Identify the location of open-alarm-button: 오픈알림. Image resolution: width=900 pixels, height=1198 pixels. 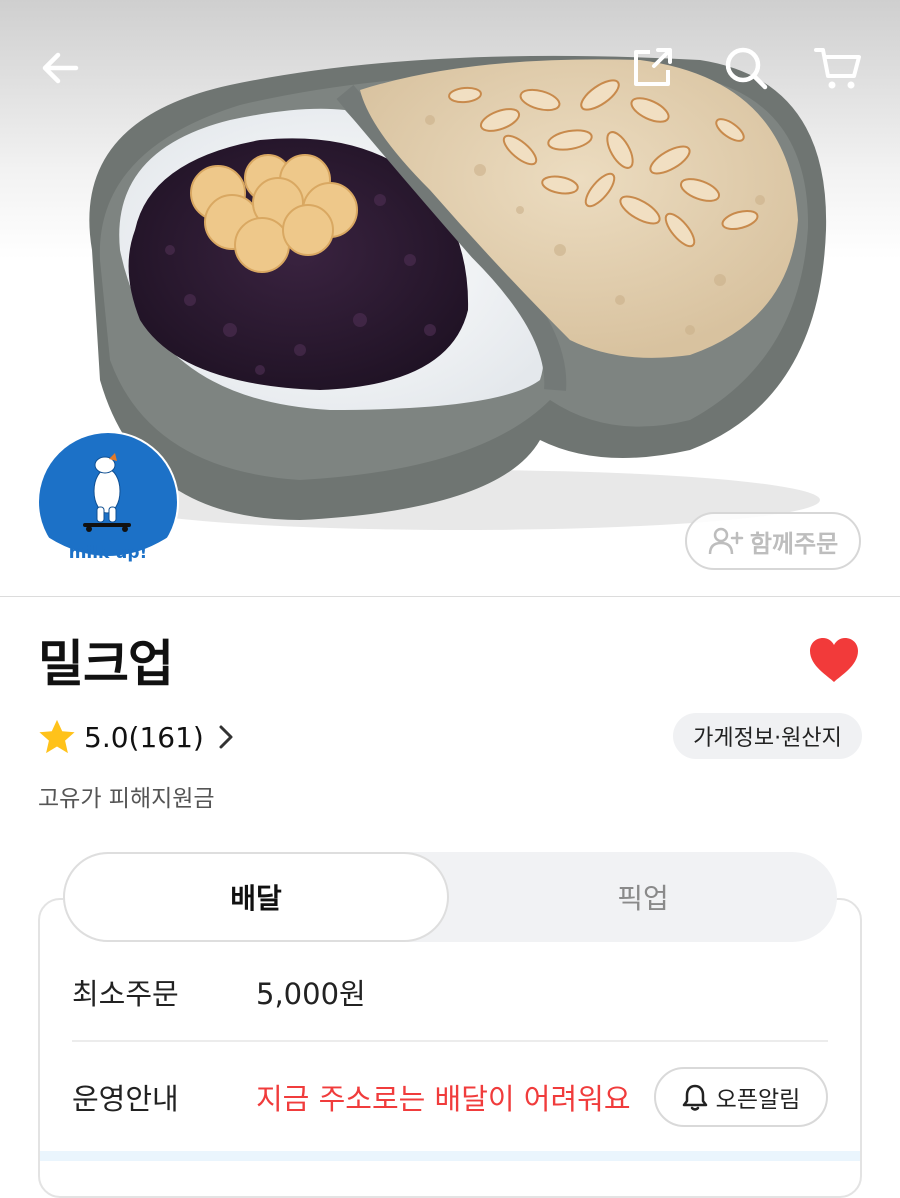
(741, 1097).